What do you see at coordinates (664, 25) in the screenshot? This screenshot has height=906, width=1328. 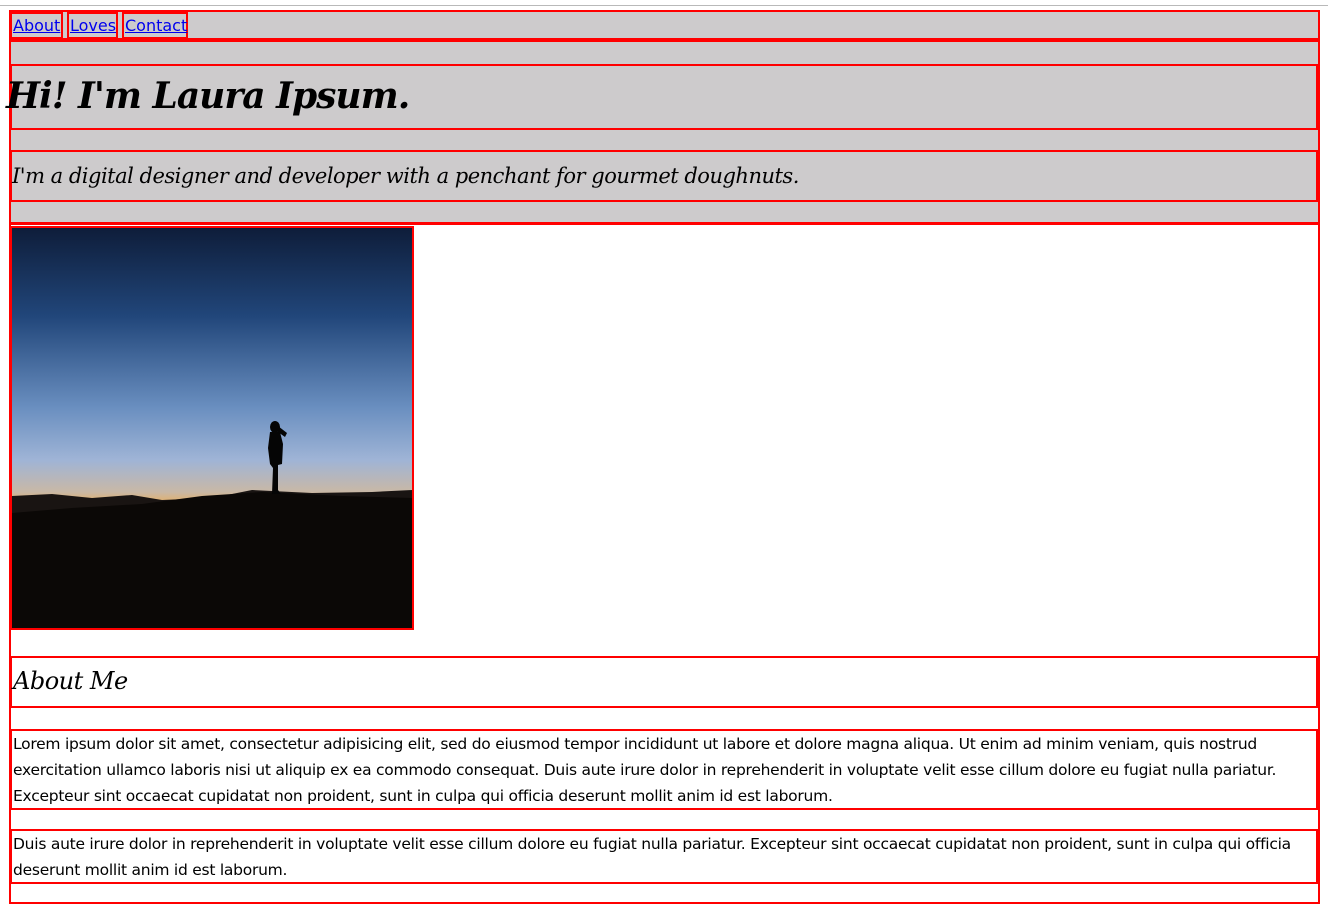 I see `nav-bar` at bounding box center [664, 25].